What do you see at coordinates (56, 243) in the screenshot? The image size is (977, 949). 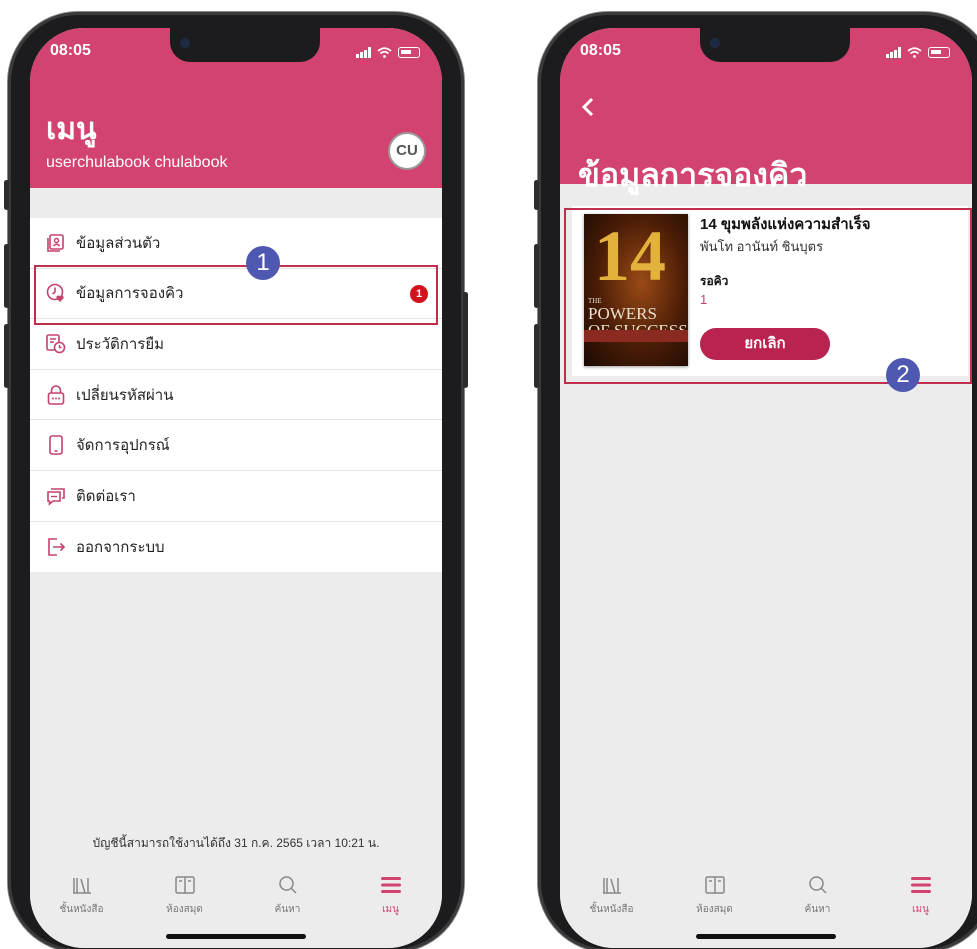 I see `profile-icon` at bounding box center [56, 243].